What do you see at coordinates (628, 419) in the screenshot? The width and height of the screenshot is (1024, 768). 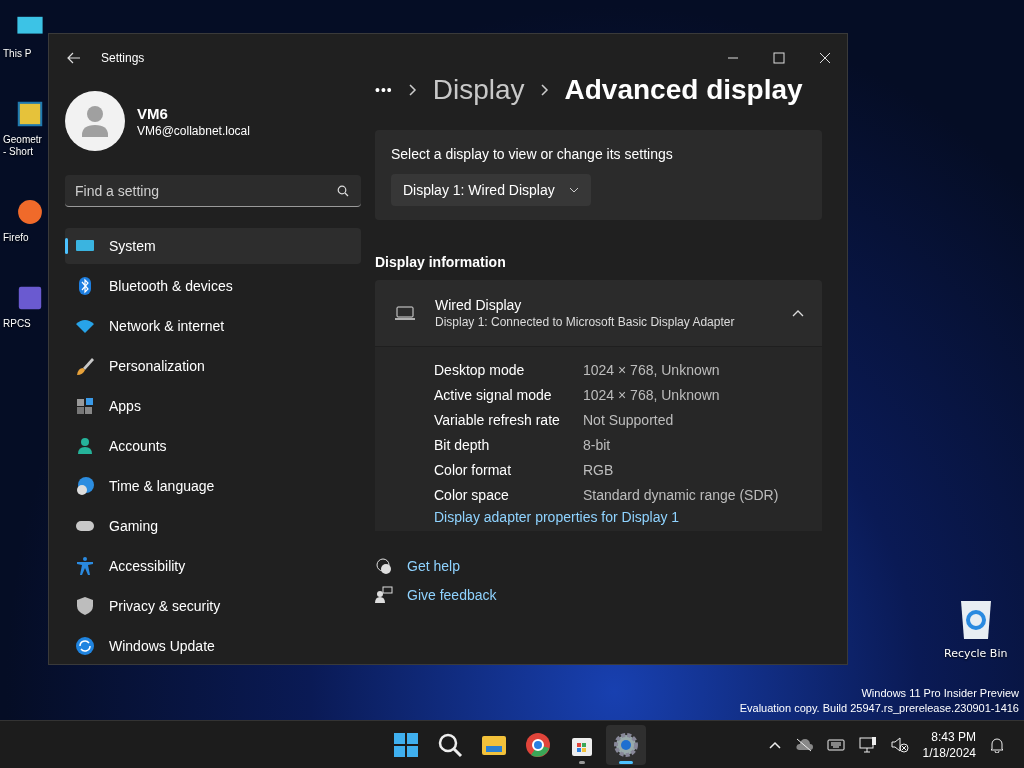 I see `info-value: Not Supported` at bounding box center [628, 419].